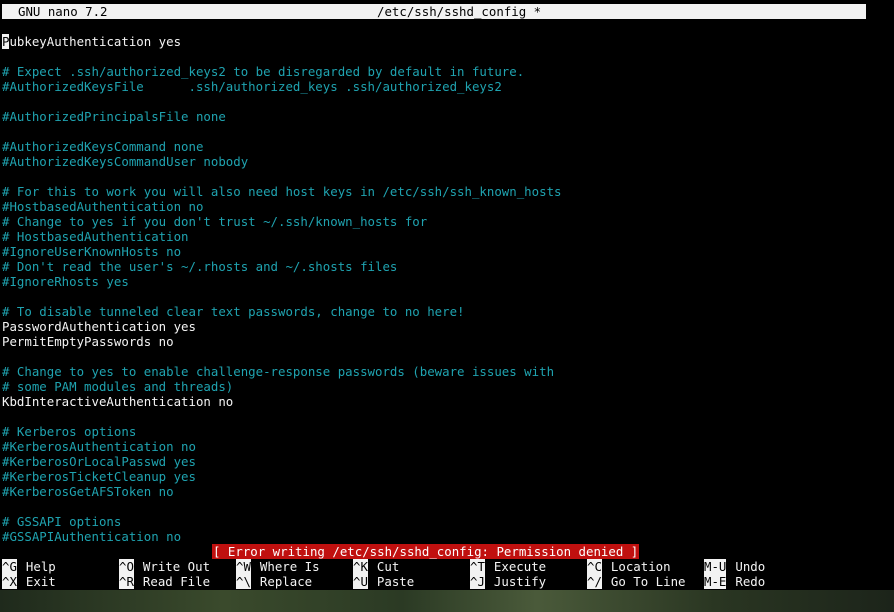  I want to click on file-path: /etc/ssh/sshd_config *, so click(459, 11).